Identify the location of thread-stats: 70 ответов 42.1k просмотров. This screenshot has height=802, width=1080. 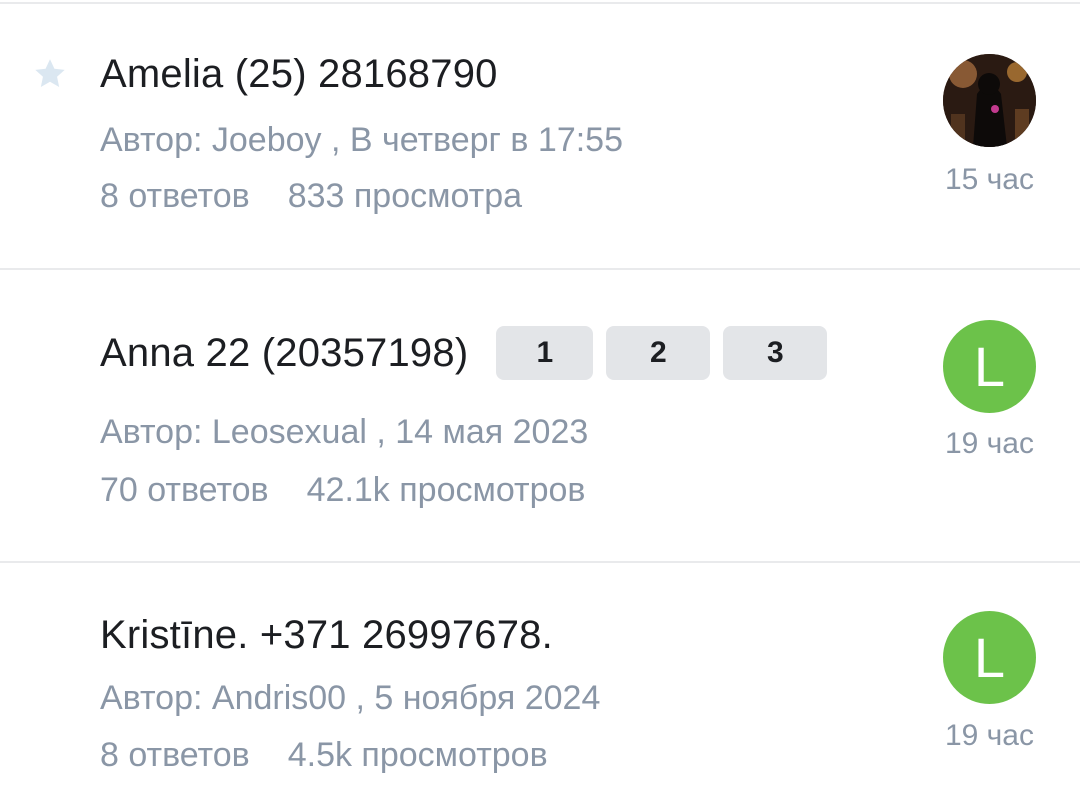
(342, 490).